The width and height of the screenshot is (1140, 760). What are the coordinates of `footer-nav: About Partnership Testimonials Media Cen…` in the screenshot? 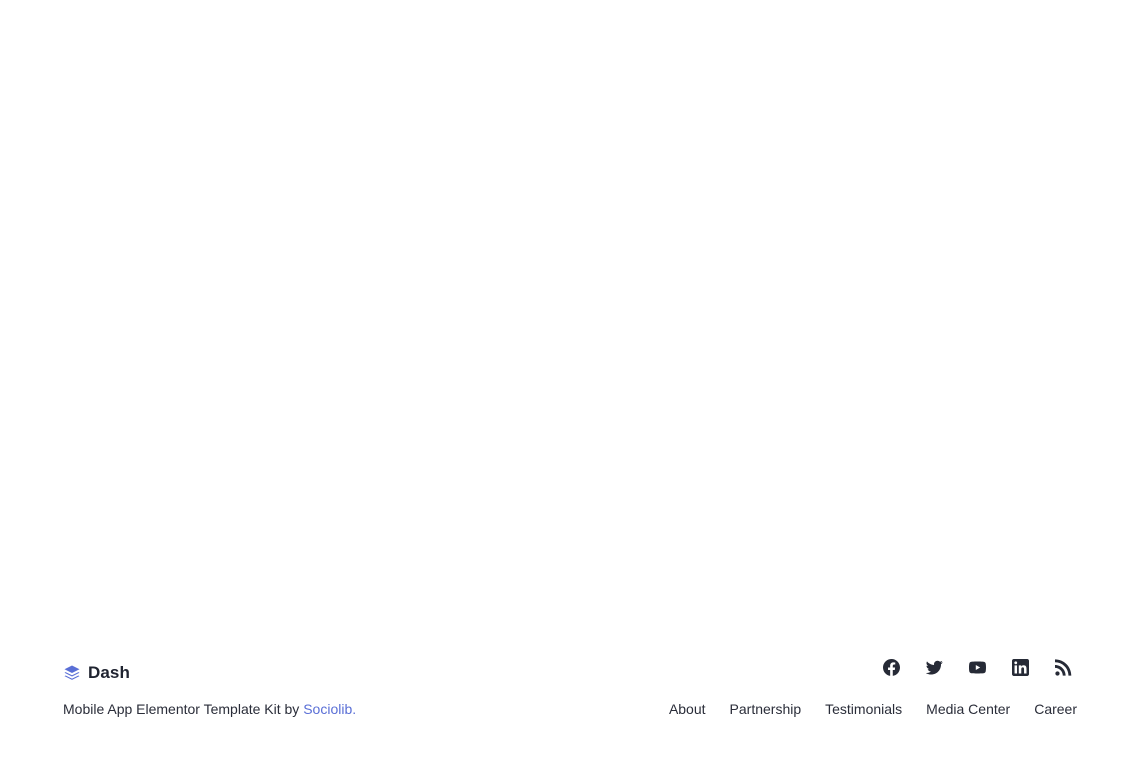 It's located at (873, 709).